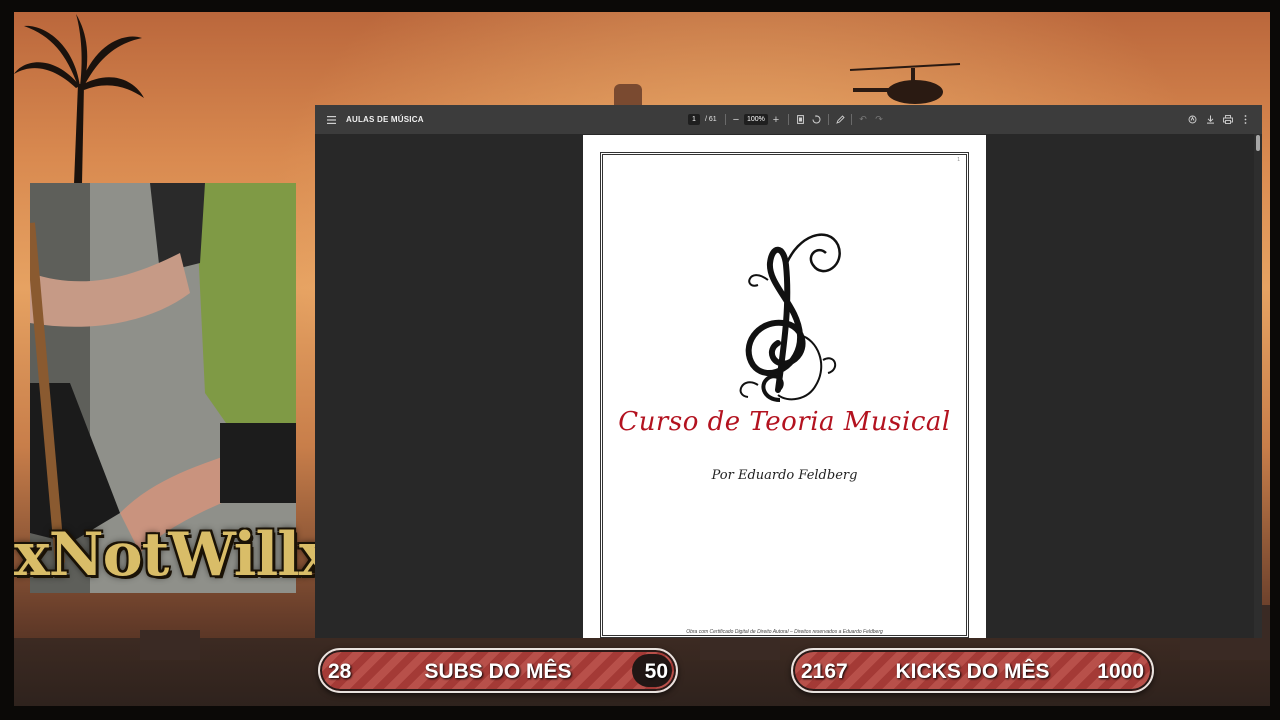 The width and height of the screenshot is (1280, 720). I want to click on vertical-scrollbar, so click(1258, 386).